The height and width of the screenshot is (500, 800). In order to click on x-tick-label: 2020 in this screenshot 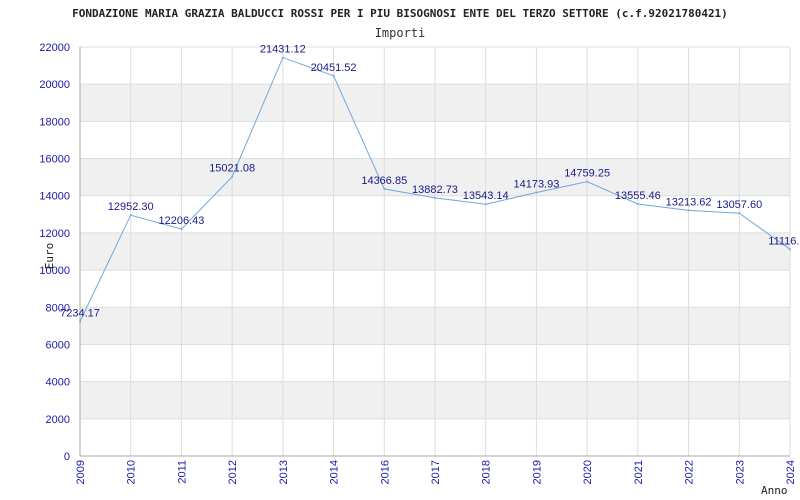, I will do `click(588, 472)`.